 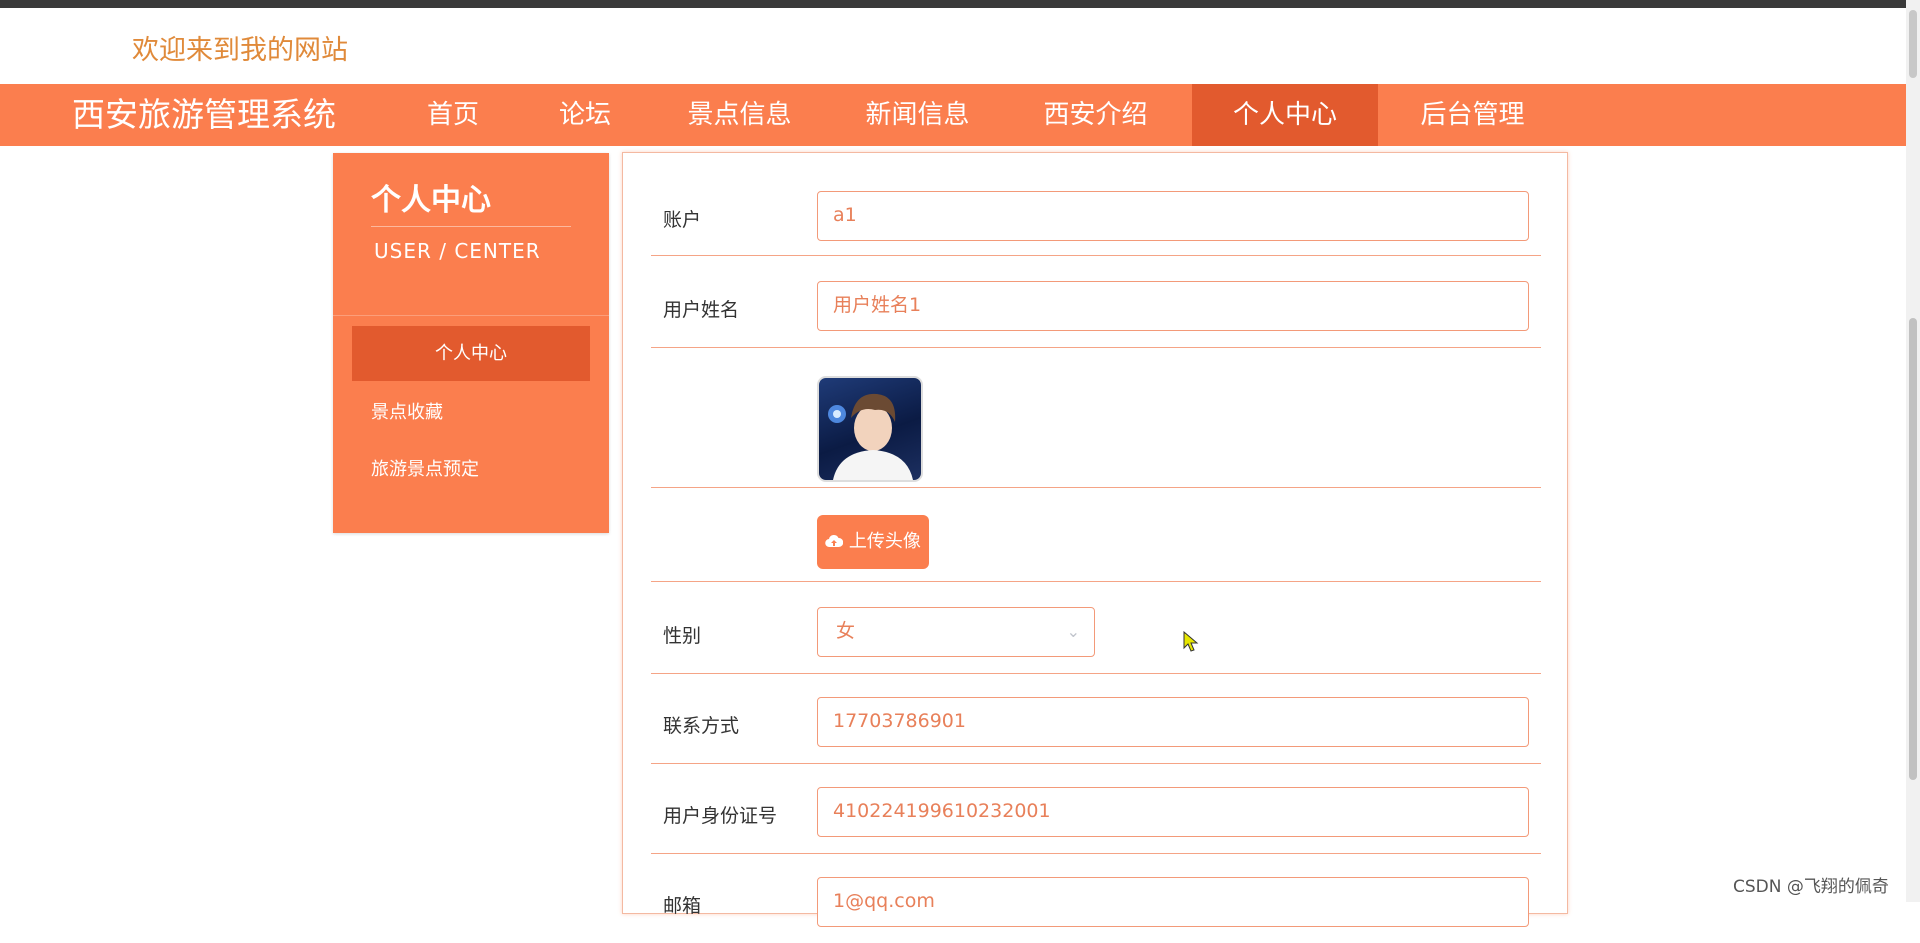 I want to click on phone-label: 联系方式, so click(x=701, y=726).